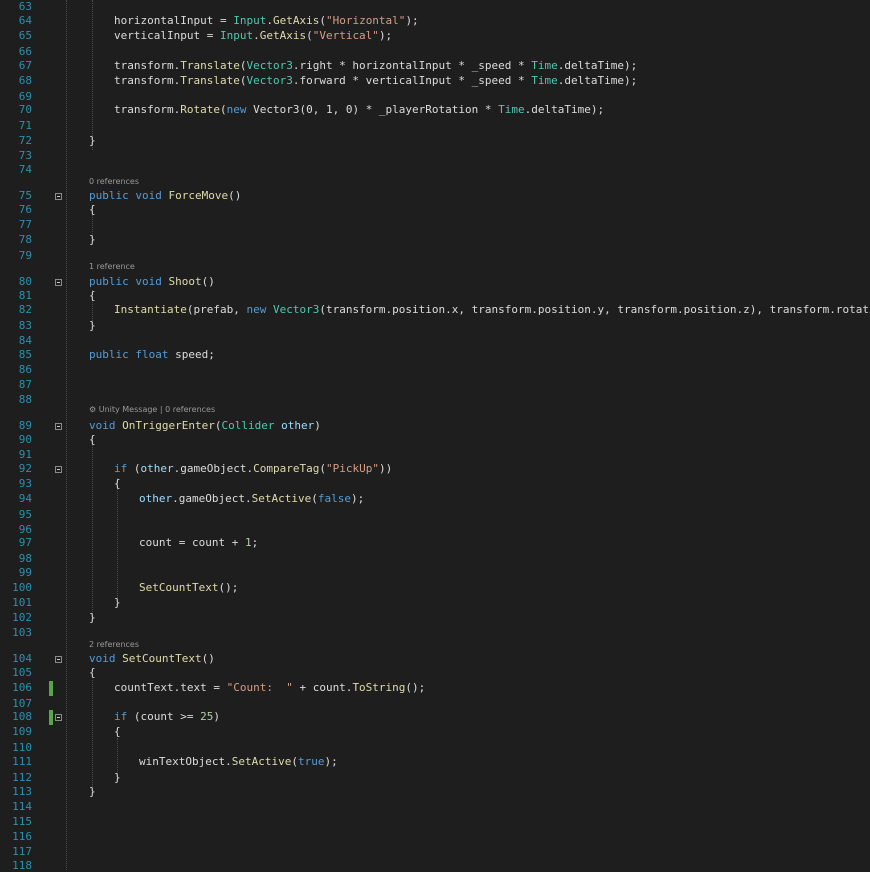 This screenshot has width=870, height=872. What do you see at coordinates (192, 542) in the screenshot?
I see `code-token: count = count +` at bounding box center [192, 542].